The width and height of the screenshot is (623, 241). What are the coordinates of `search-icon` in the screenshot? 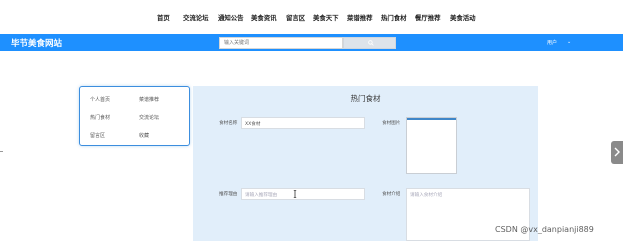 It's located at (371, 43).